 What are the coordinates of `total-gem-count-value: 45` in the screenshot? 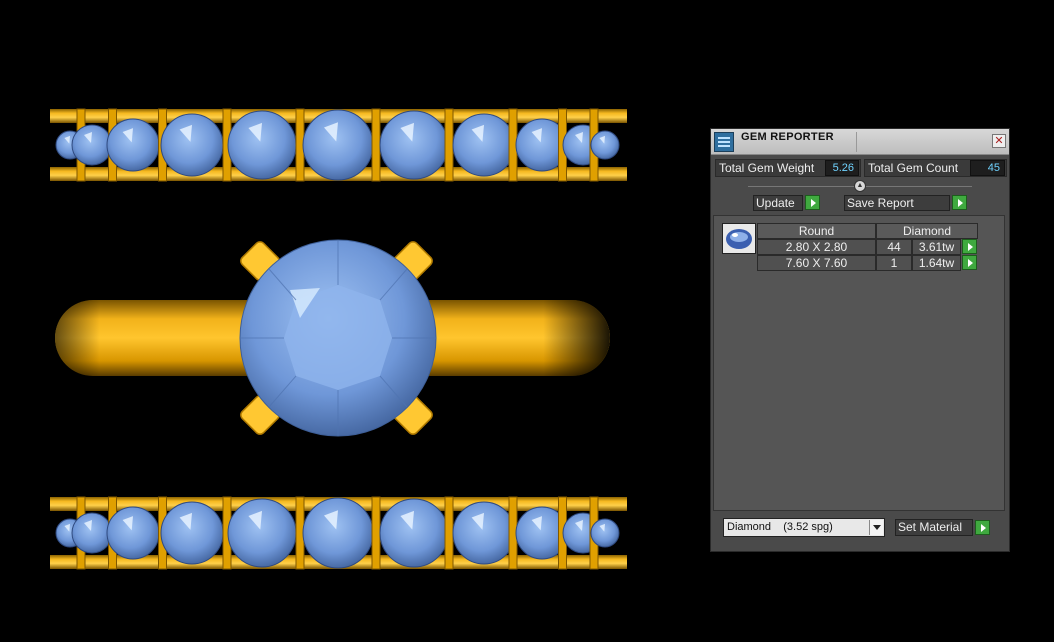 It's located at (987, 168).